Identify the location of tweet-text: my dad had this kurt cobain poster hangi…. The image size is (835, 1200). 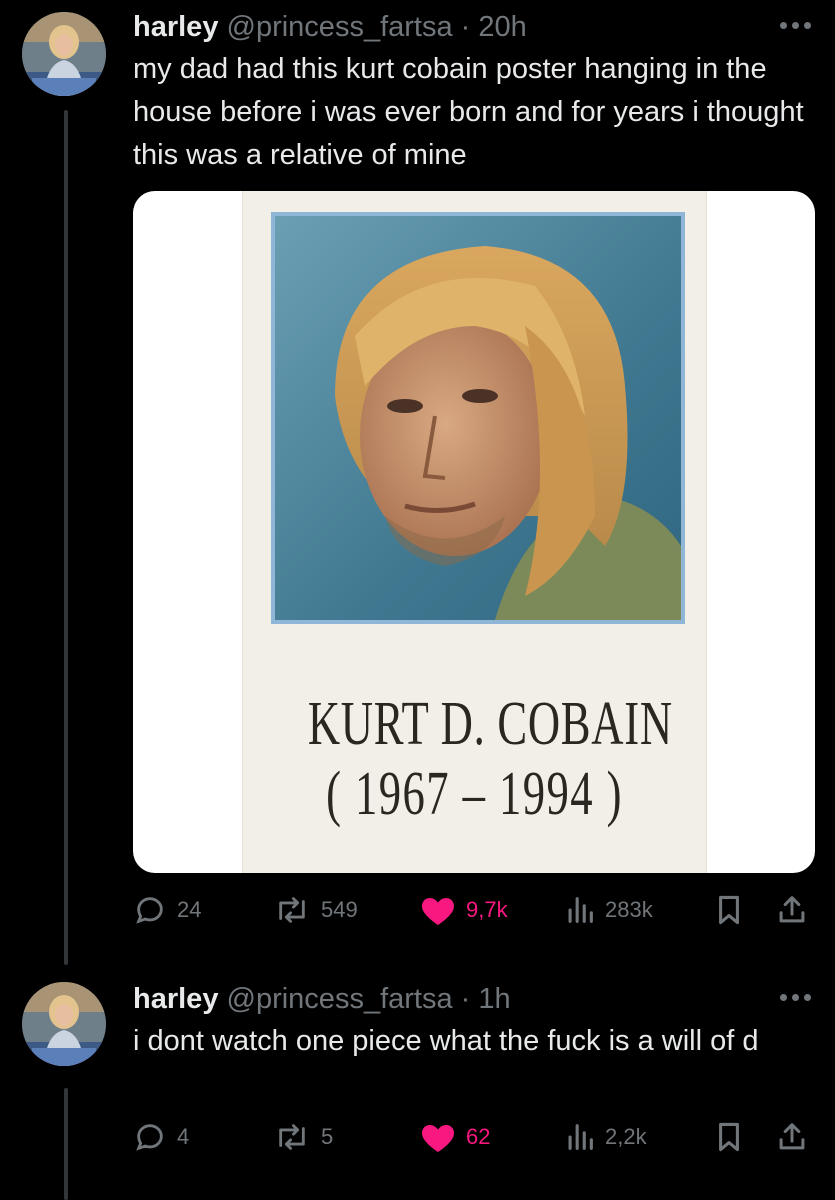
(468, 112).